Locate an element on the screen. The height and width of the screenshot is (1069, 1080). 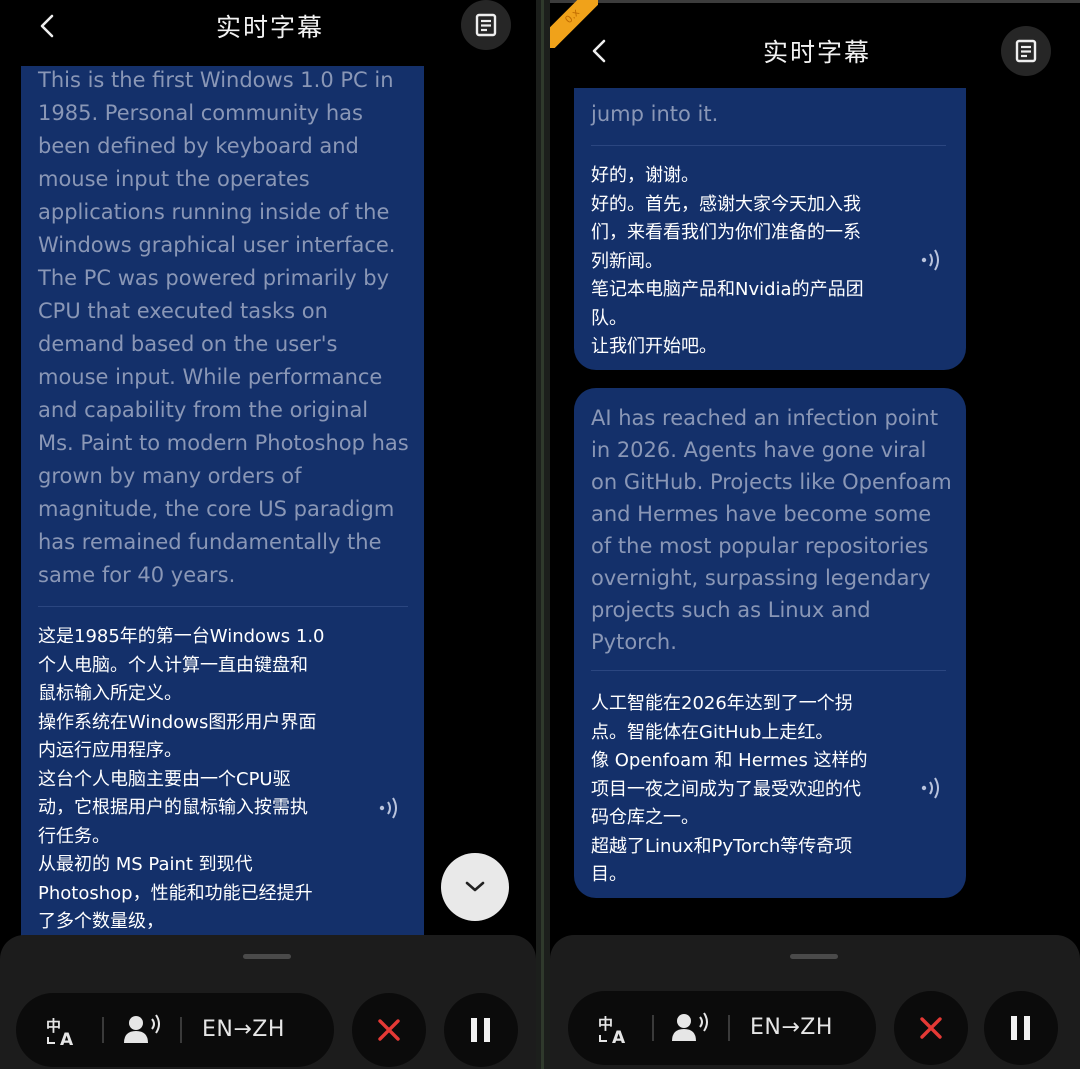
translation-line: 行任务。 is located at coordinates (74, 836).